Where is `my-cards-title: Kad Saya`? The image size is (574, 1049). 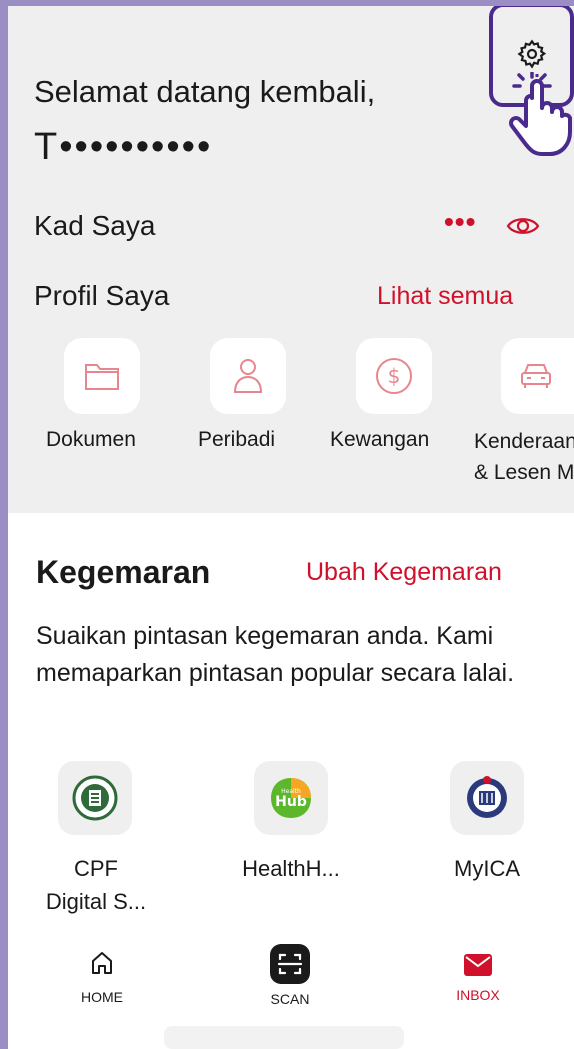
my-cards-title: Kad Saya is located at coordinates (95, 225).